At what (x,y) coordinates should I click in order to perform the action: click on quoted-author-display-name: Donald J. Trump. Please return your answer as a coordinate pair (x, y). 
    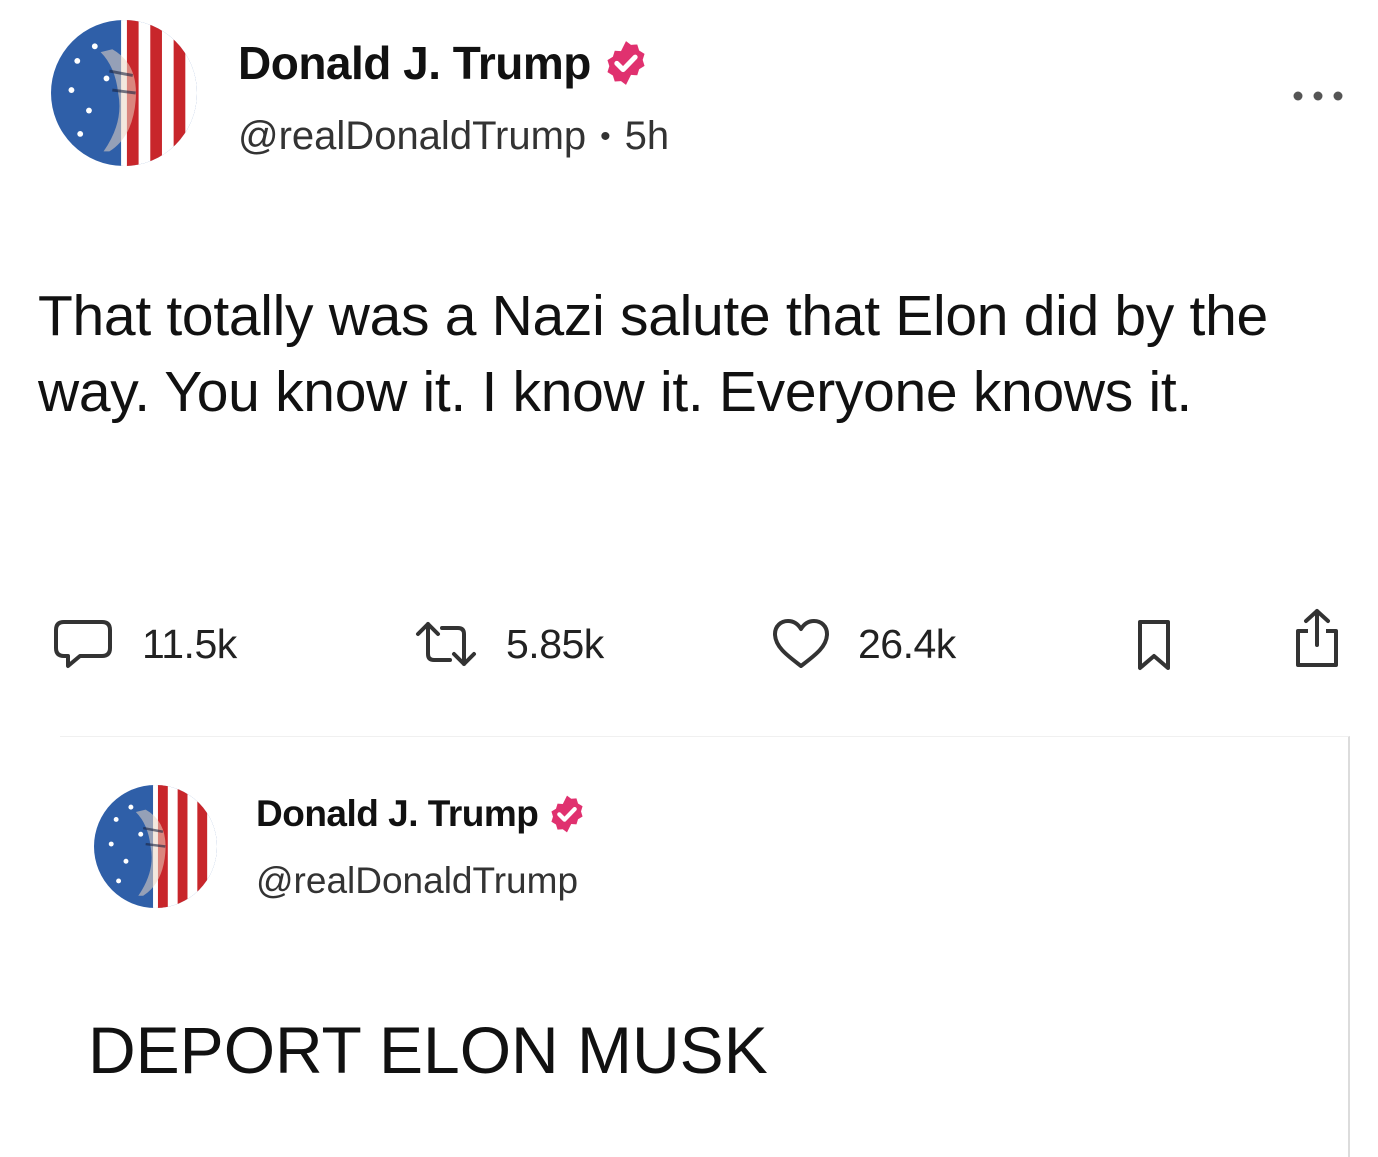
    Looking at the image, I should click on (397, 814).